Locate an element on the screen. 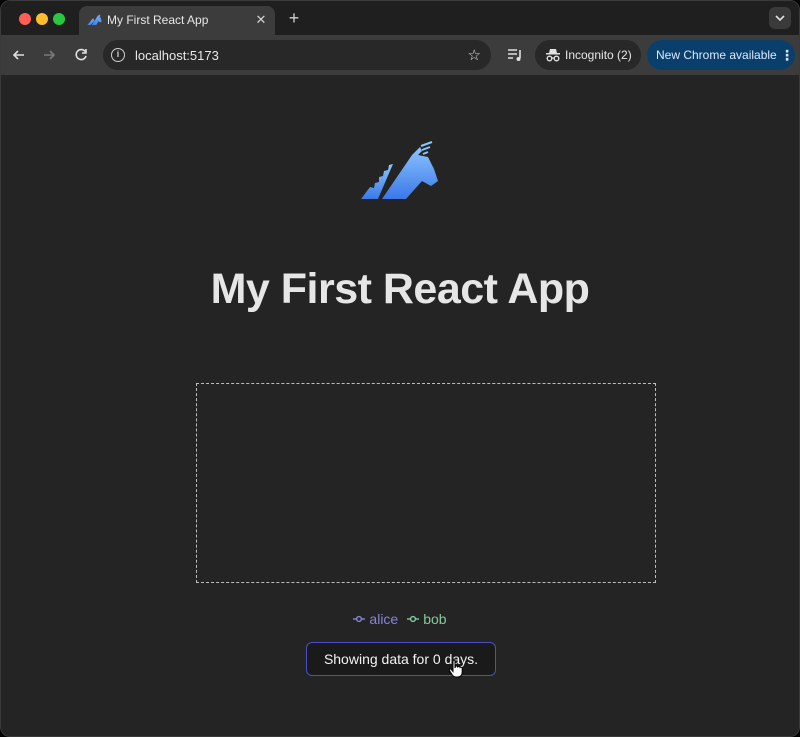 This screenshot has height=737, width=800. close-tab-icon: ✕ is located at coordinates (261, 20).